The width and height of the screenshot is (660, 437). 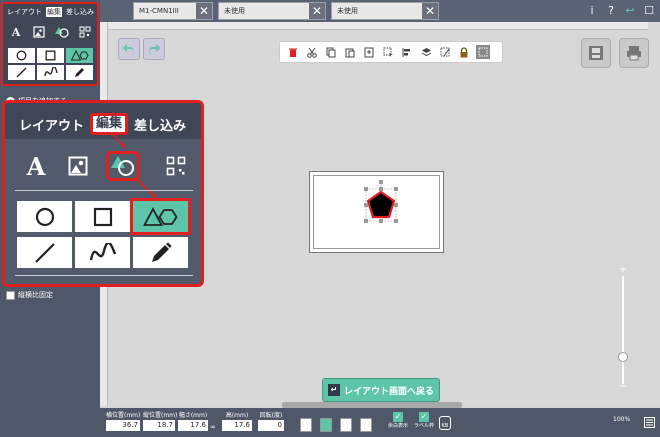 I want to click on print-icon, so click(x=634, y=53).